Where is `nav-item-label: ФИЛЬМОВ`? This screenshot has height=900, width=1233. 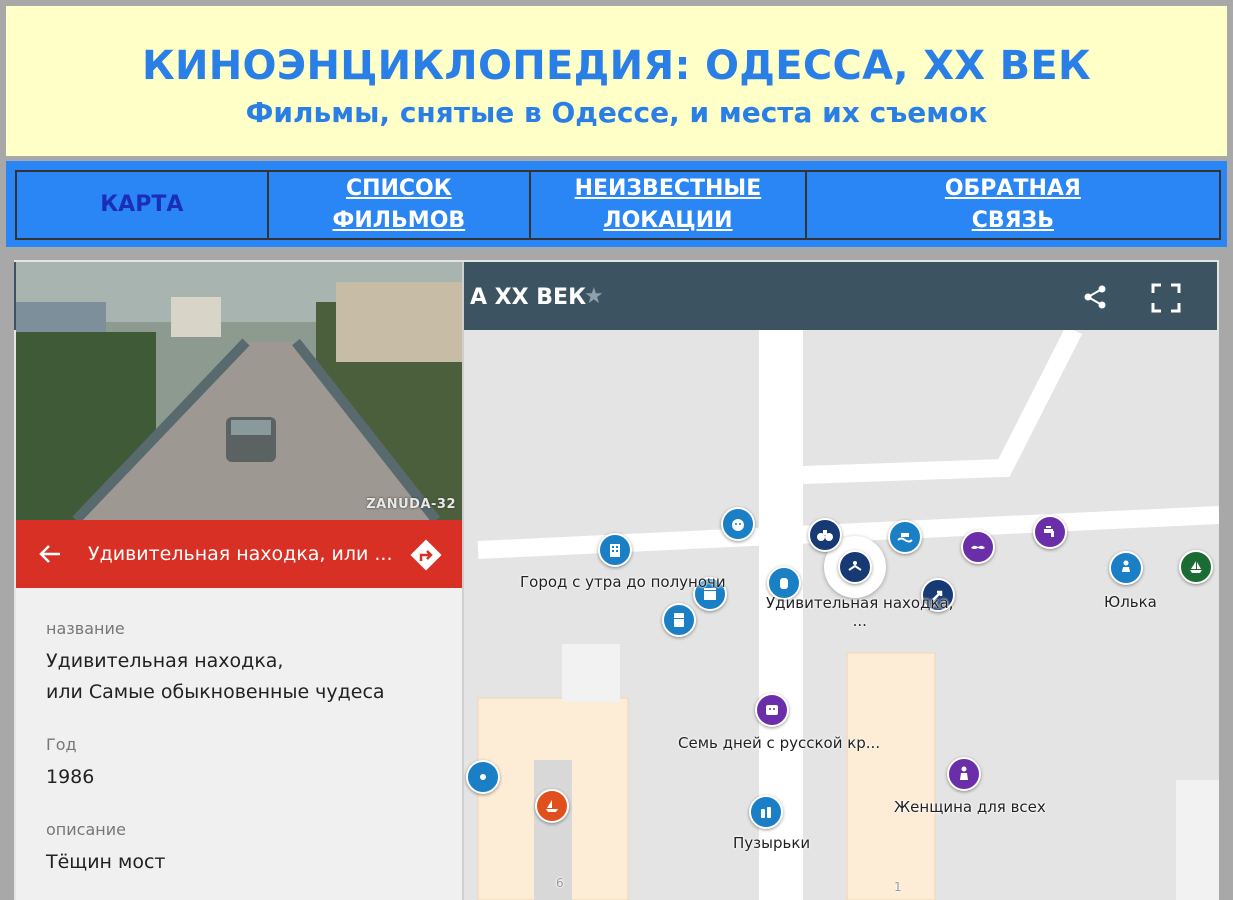
nav-item-label: ФИЛЬМОВ is located at coordinates (399, 220).